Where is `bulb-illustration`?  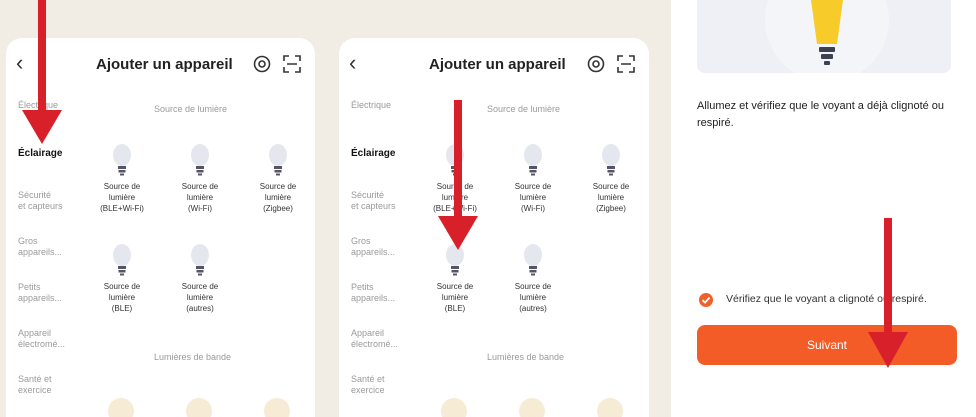 bulb-illustration is located at coordinates (824, 36).